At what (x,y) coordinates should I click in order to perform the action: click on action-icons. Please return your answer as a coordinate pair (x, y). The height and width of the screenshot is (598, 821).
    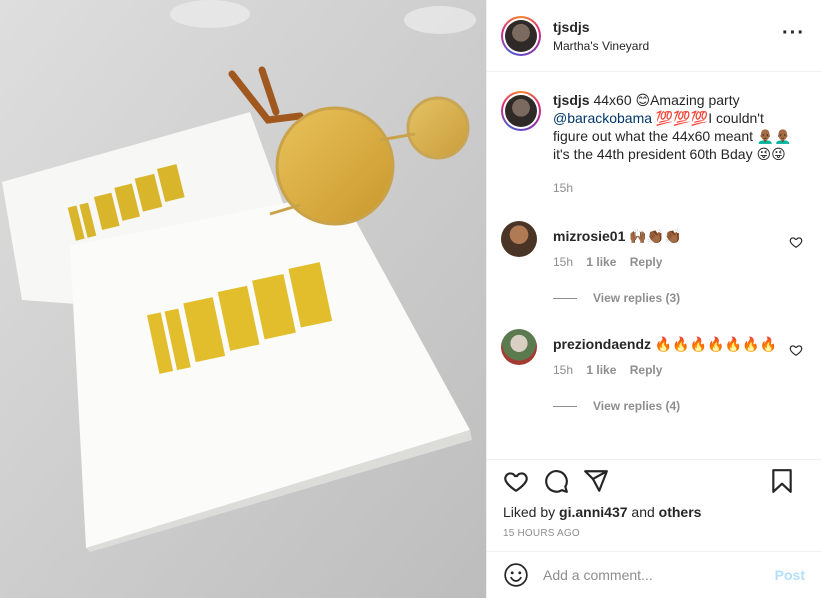
    Looking at the image, I should click on (654, 481).